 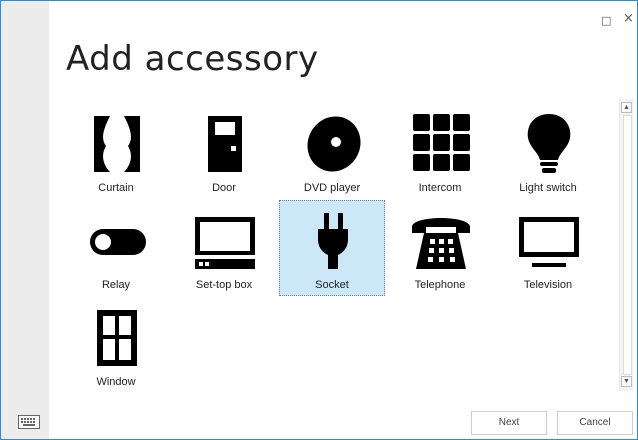 I want to click on accessory-label: Television, so click(x=548, y=285).